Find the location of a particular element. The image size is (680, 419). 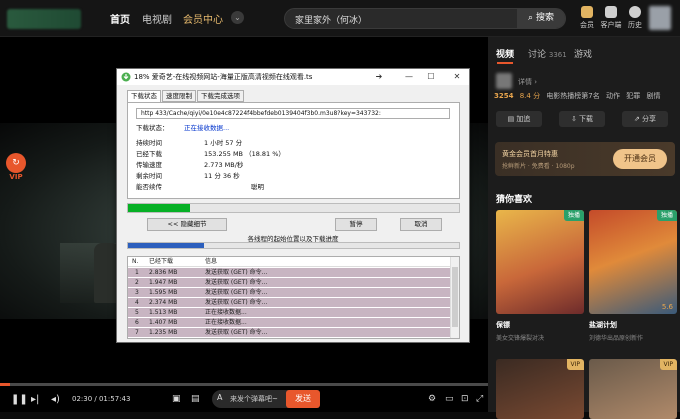

table-cell: 6 is located at coordinates (137, 322).